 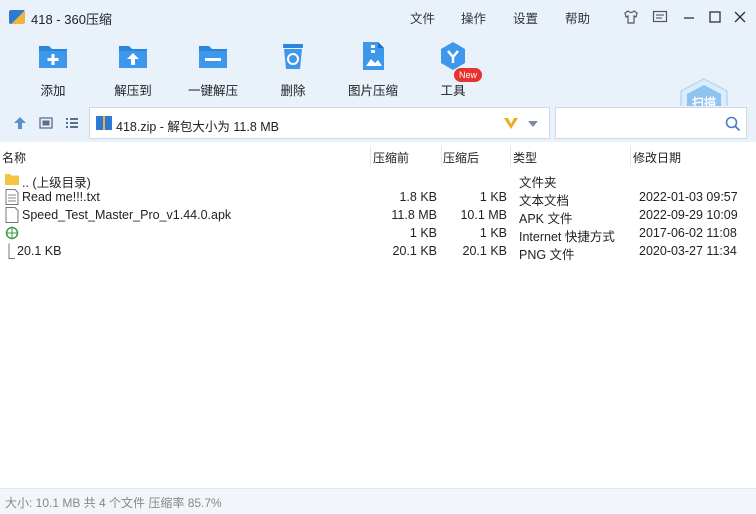 What do you see at coordinates (71, 19) in the screenshot?
I see `window-title: 418 - 360压缩` at bounding box center [71, 19].